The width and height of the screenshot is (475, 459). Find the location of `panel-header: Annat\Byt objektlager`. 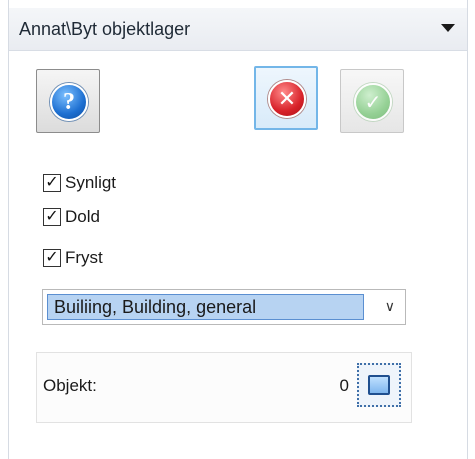

panel-header: Annat\Byt objektlager is located at coordinates (238, 29).